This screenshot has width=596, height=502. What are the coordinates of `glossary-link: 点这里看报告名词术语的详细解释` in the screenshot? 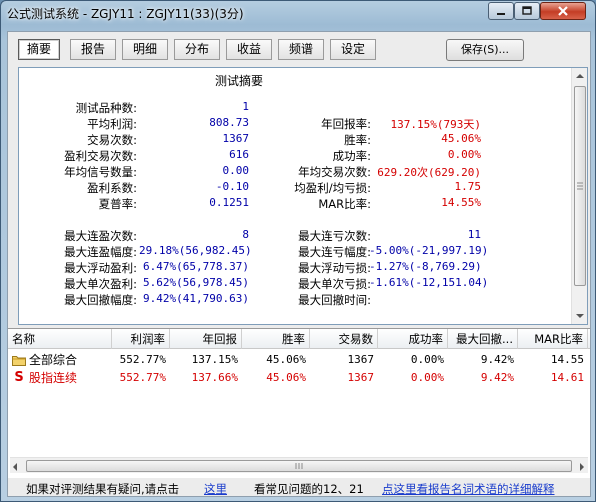 It's located at (468, 489).